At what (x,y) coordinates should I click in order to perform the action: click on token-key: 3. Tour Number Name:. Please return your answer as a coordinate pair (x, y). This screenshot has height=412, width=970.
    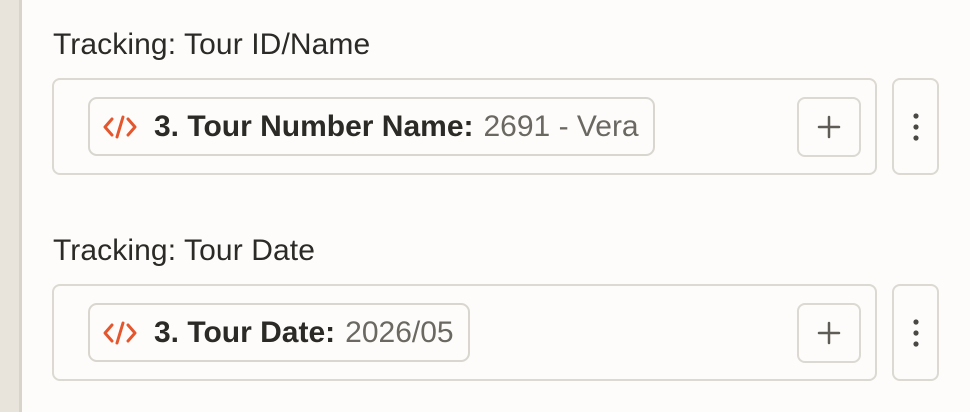
    Looking at the image, I should click on (314, 126).